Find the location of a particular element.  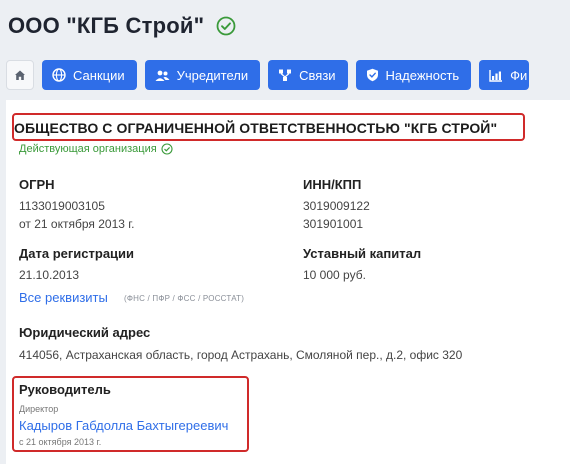

capital-value: 10 000 руб. is located at coordinates (334, 275).